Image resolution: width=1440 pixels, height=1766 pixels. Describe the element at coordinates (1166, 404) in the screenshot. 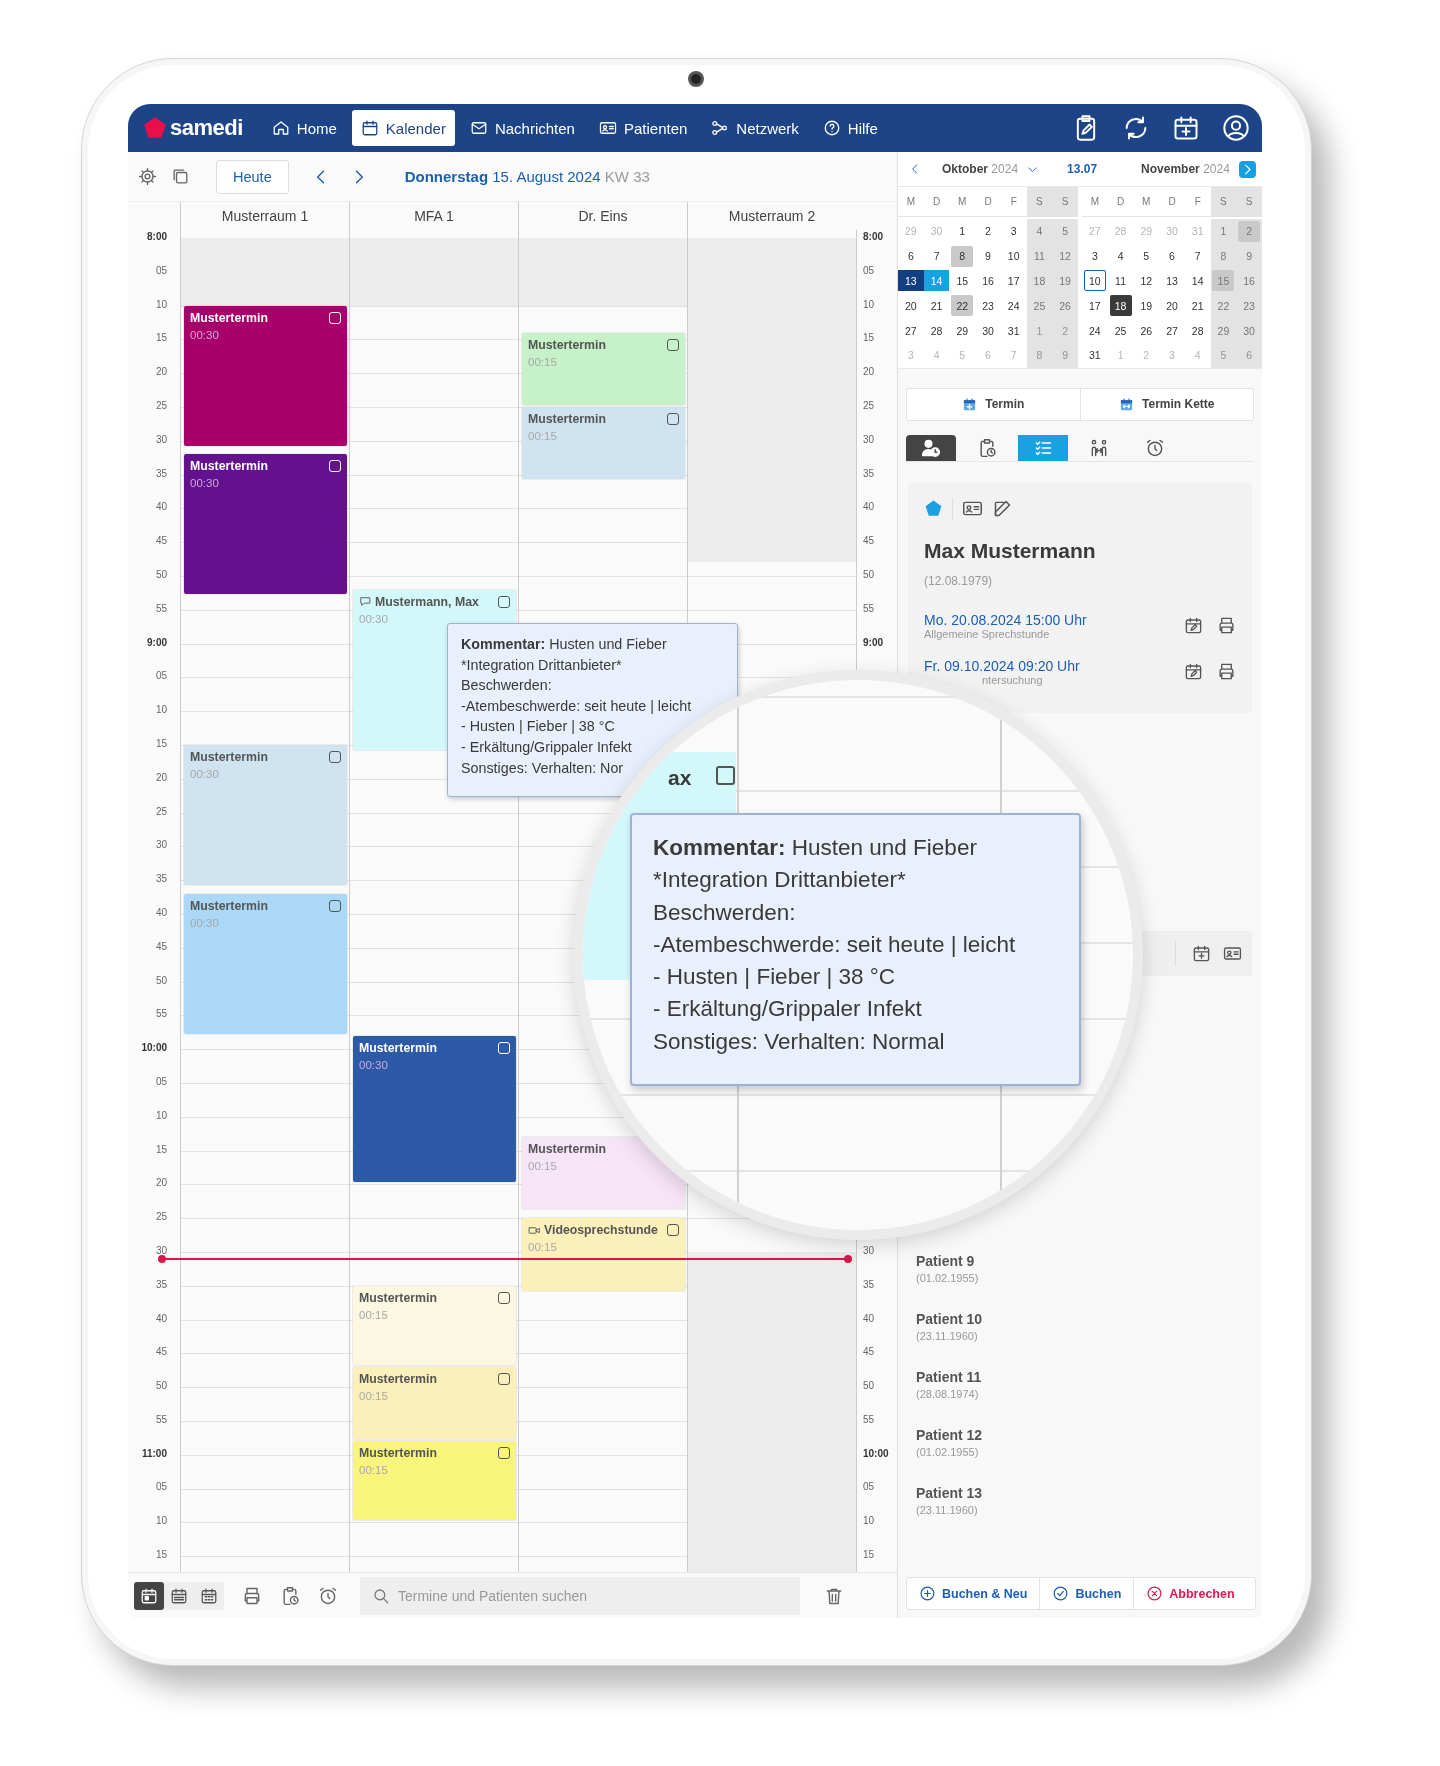

I see `booking-button: Termin Kette` at that location.